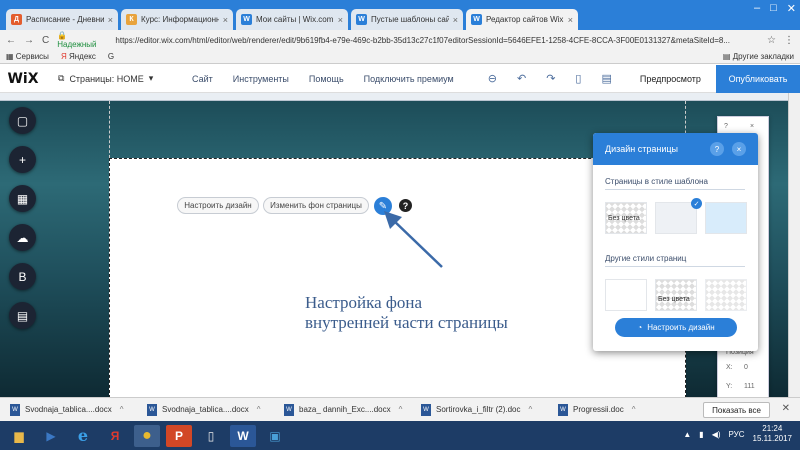  I want to click on style-swatch-pattern, so click(726, 295).